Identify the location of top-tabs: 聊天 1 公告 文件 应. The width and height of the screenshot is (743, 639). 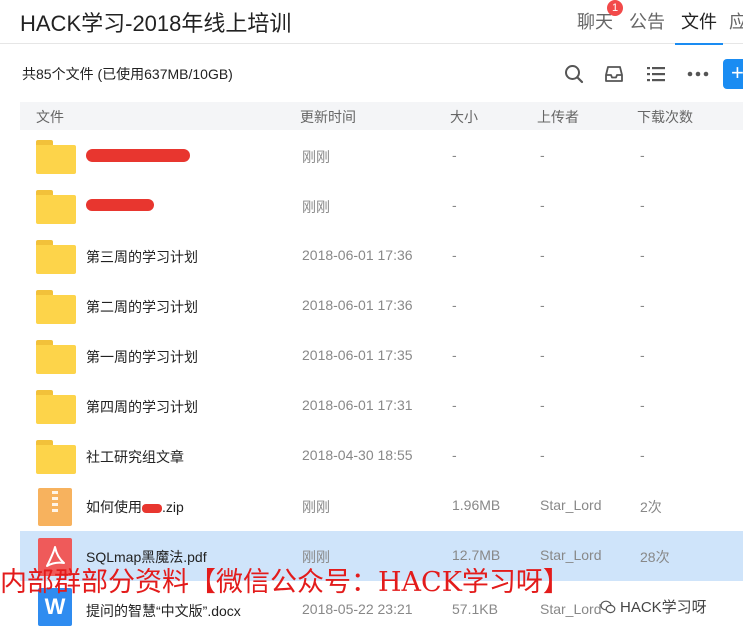
(656, 22).